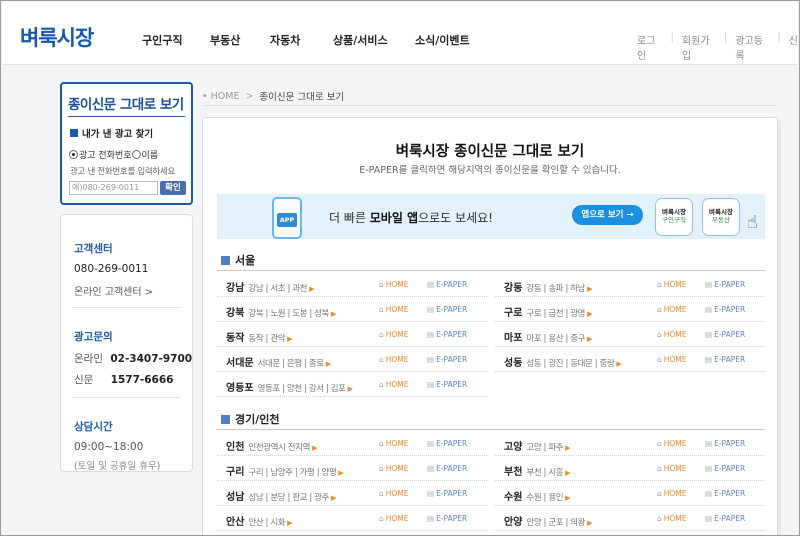 This screenshot has width=800, height=536. Describe the element at coordinates (442, 40) in the screenshot. I see `nav-news-events: 소식/이벤트` at that location.